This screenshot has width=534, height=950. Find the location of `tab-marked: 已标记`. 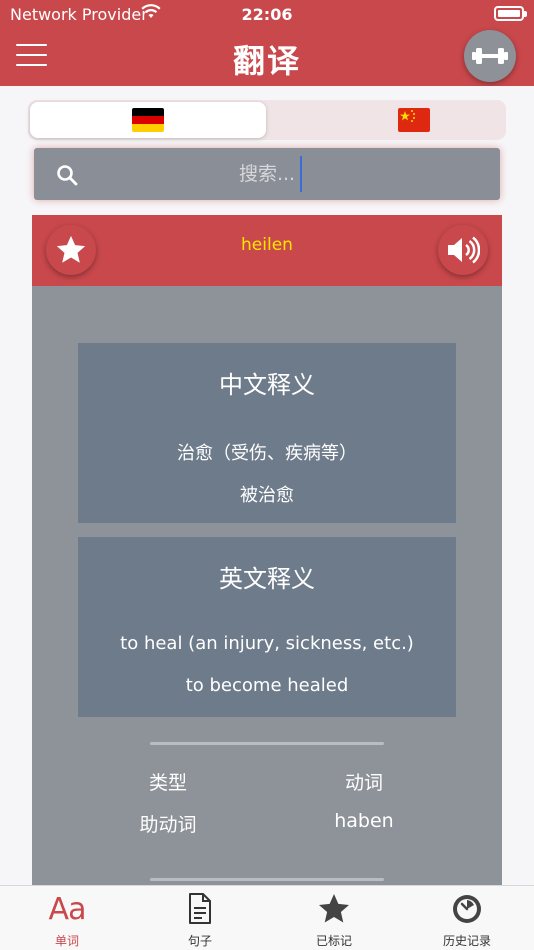

tab-marked: 已标记 is located at coordinates (334, 919).